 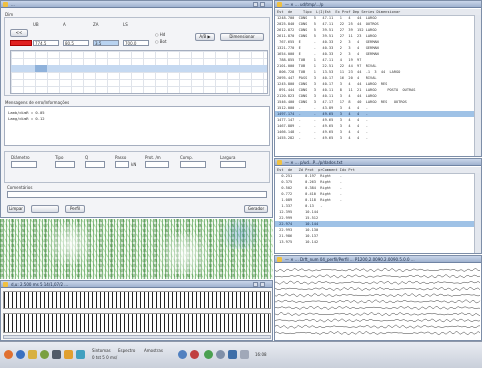 What do you see at coordinates (16, 209) in the screenshot?
I see `limpar-button: Limpar` at bounding box center [16, 209].